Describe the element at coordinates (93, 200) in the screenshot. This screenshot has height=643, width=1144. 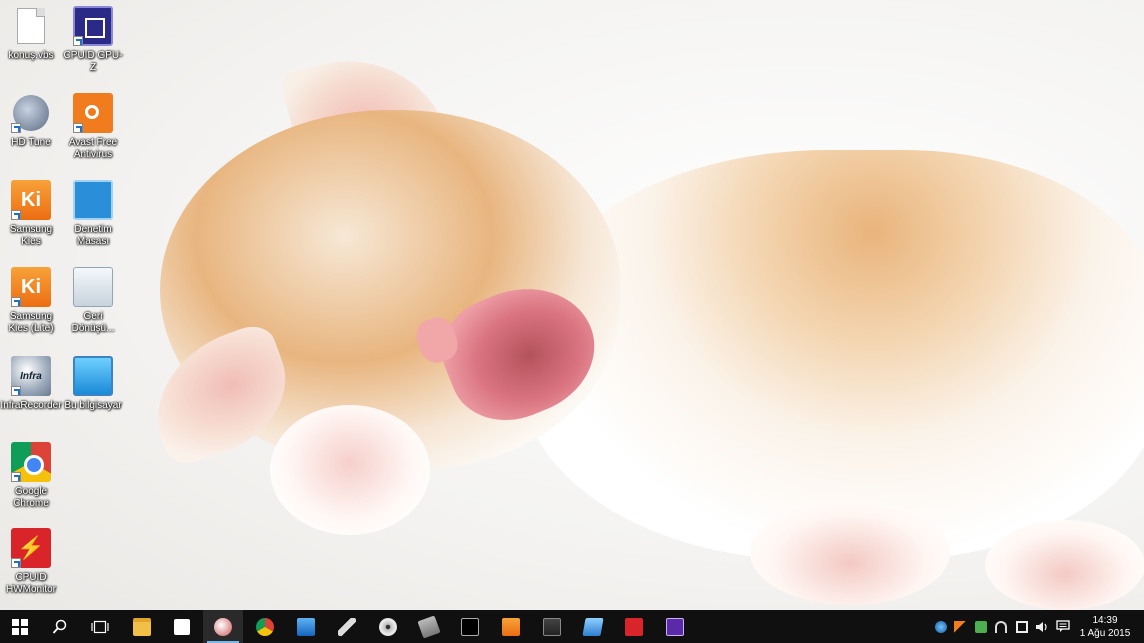
I see `control-panel-icon` at that location.